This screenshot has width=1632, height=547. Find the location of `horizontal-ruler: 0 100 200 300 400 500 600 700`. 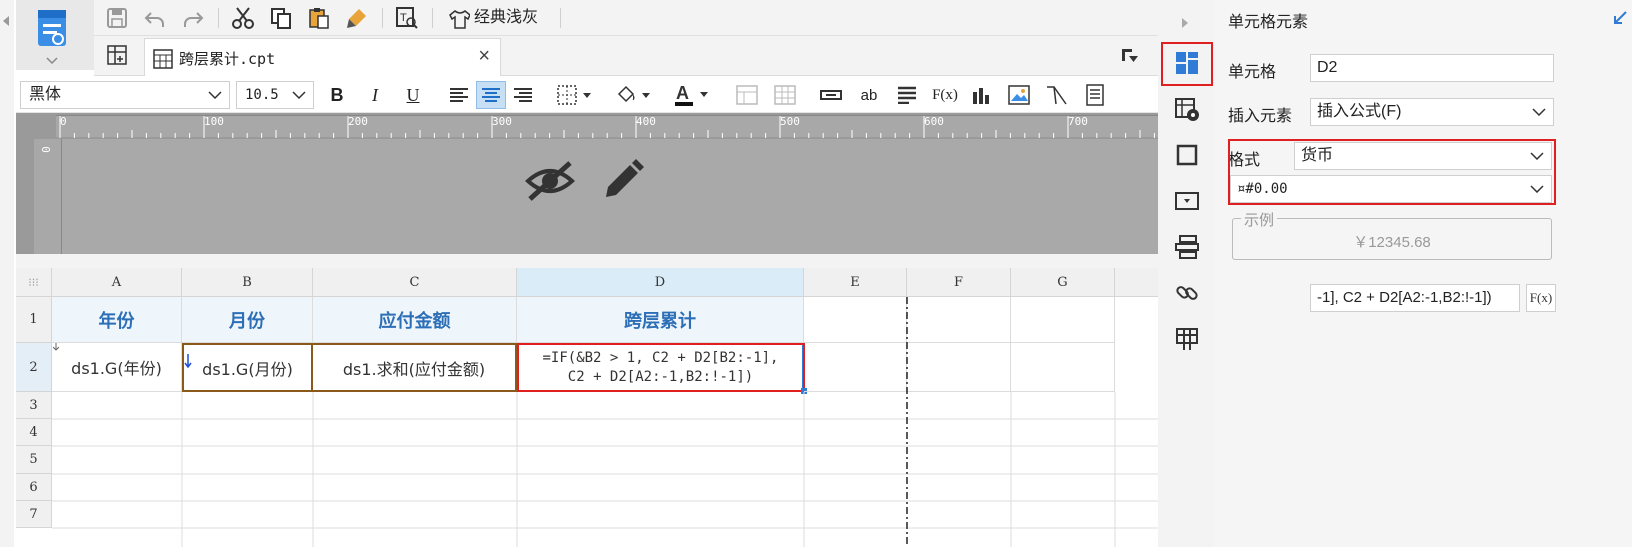

horizontal-ruler: 0 100 200 300 400 500 600 700 is located at coordinates (610, 126).